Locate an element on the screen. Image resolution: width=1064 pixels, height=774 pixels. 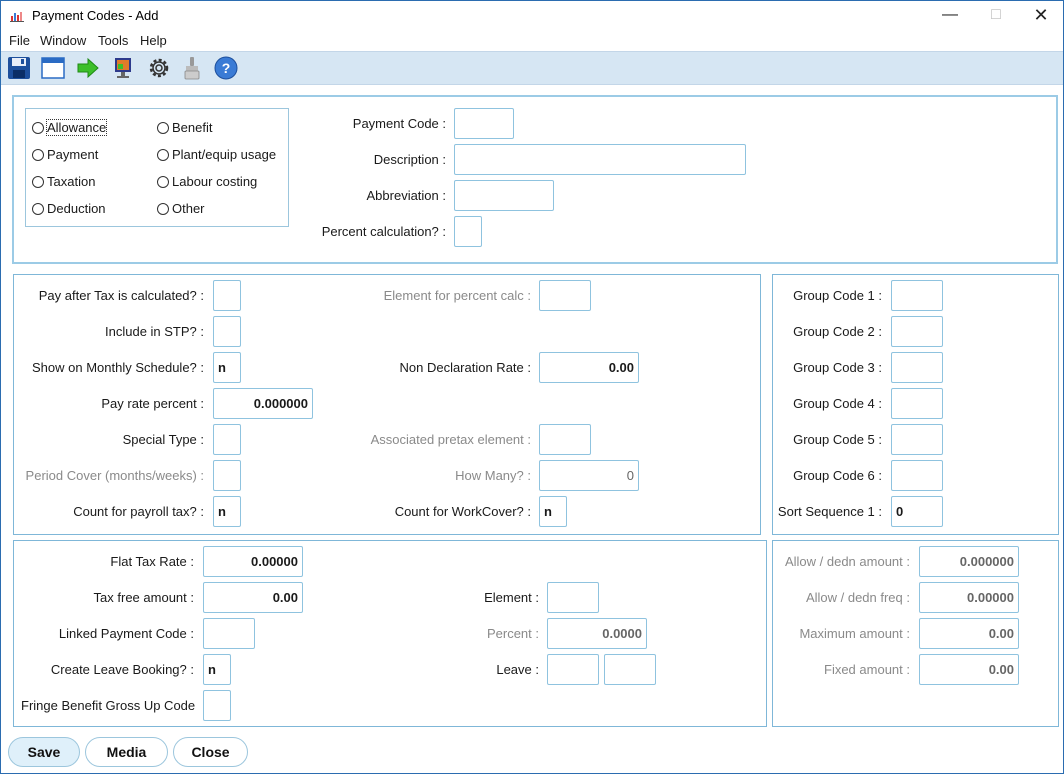
radio-allowance: Allowance is located at coordinates (70, 127).